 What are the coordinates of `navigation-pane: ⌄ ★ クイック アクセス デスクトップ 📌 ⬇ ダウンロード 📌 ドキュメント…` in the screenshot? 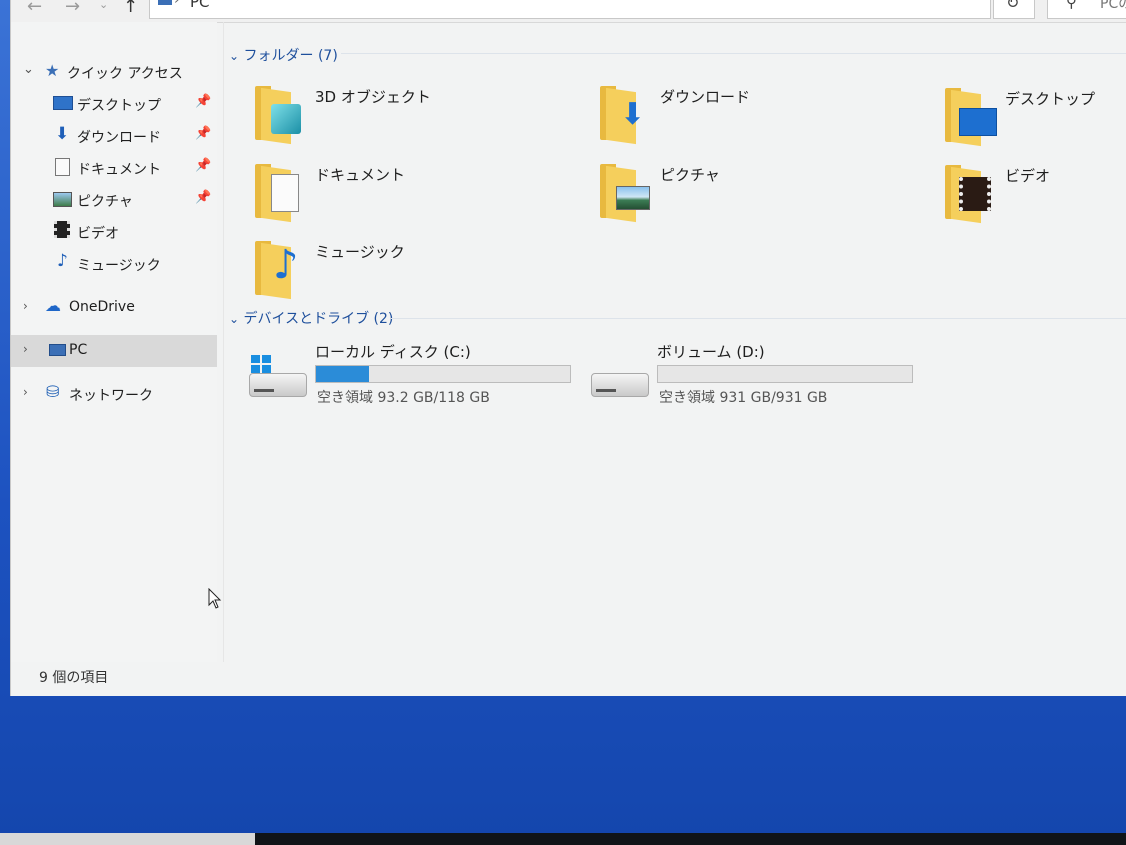 It's located at (114, 342).